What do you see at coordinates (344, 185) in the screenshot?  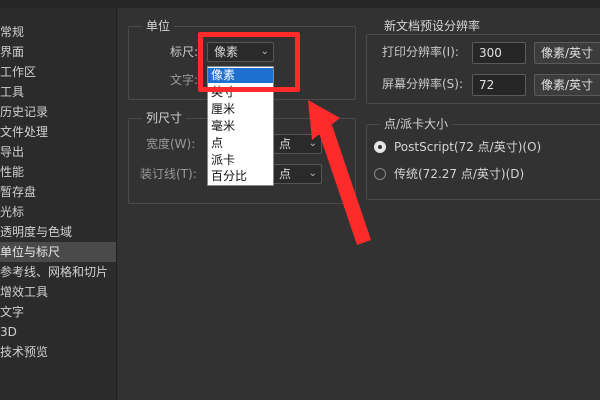 I see `arrow-shaft` at bounding box center [344, 185].